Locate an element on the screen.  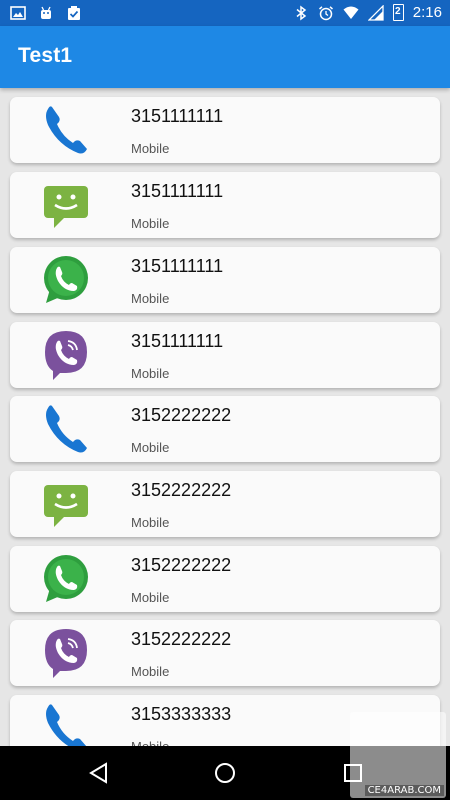
app-bar: Test1 is located at coordinates (225, 57).